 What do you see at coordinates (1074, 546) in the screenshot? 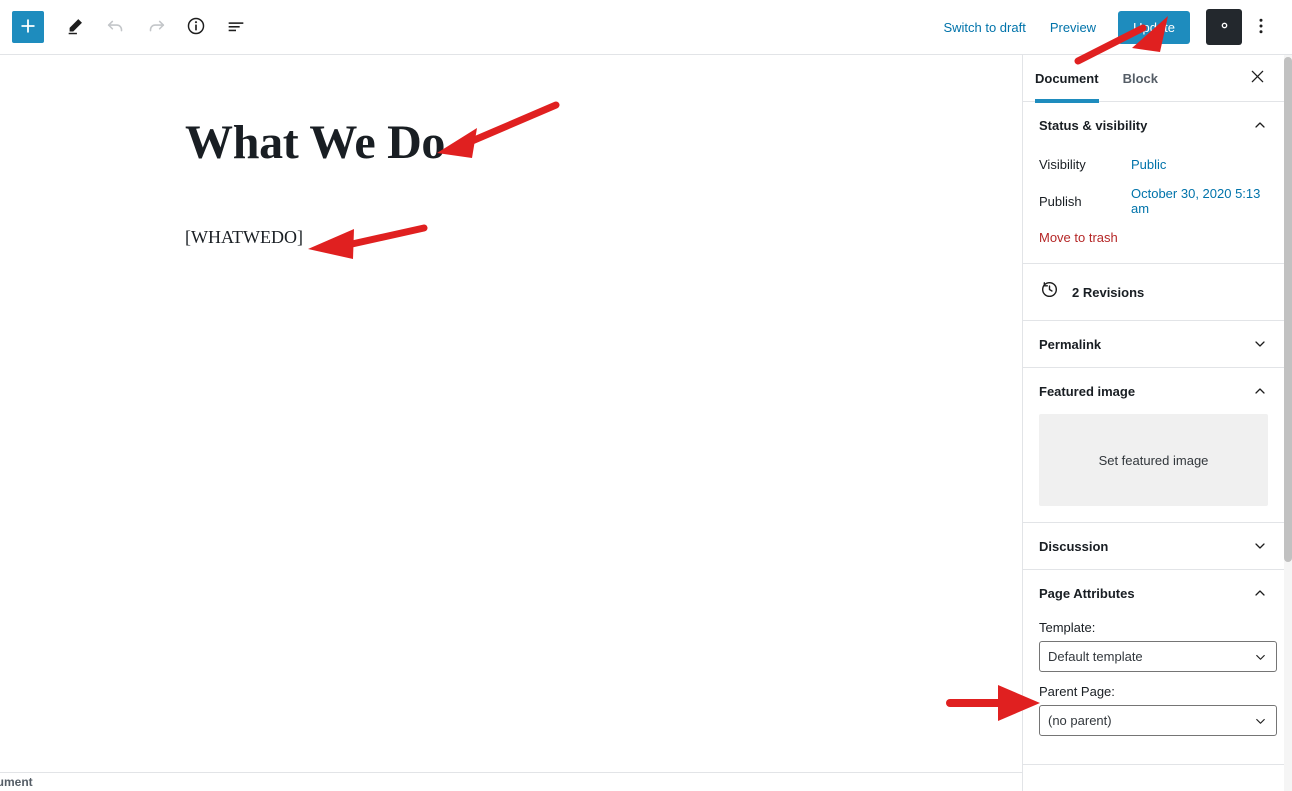
I see `panel-discussion-title: Discussion` at bounding box center [1074, 546].